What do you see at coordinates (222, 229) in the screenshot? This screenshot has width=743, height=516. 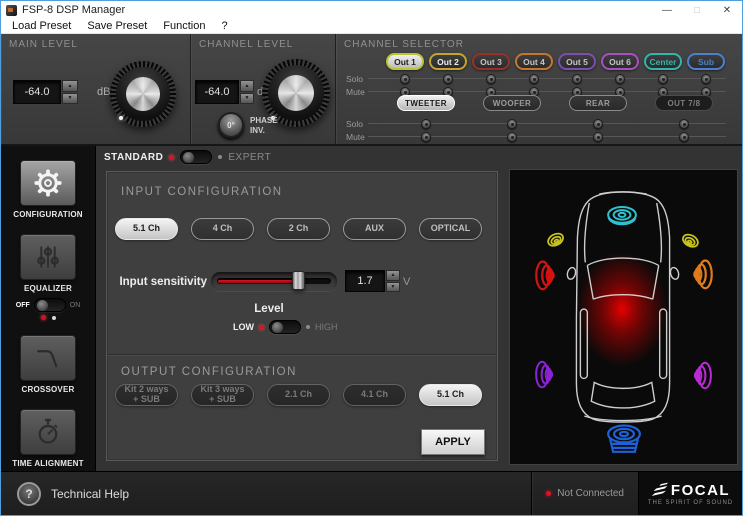 I see `input-4ch-button: 4 Ch` at bounding box center [222, 229].